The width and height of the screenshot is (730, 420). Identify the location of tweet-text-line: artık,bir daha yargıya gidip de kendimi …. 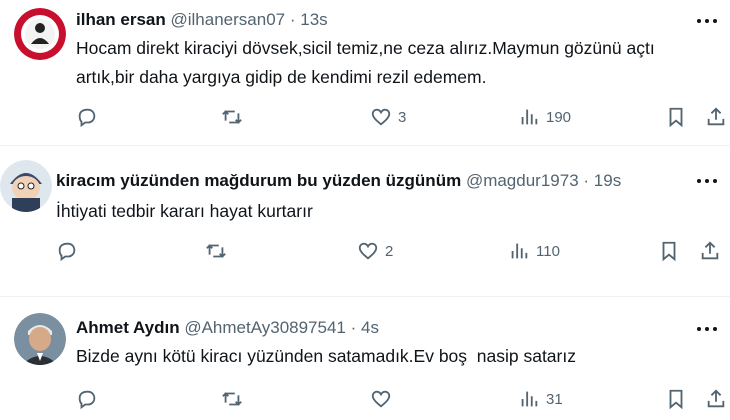
(281, 77).